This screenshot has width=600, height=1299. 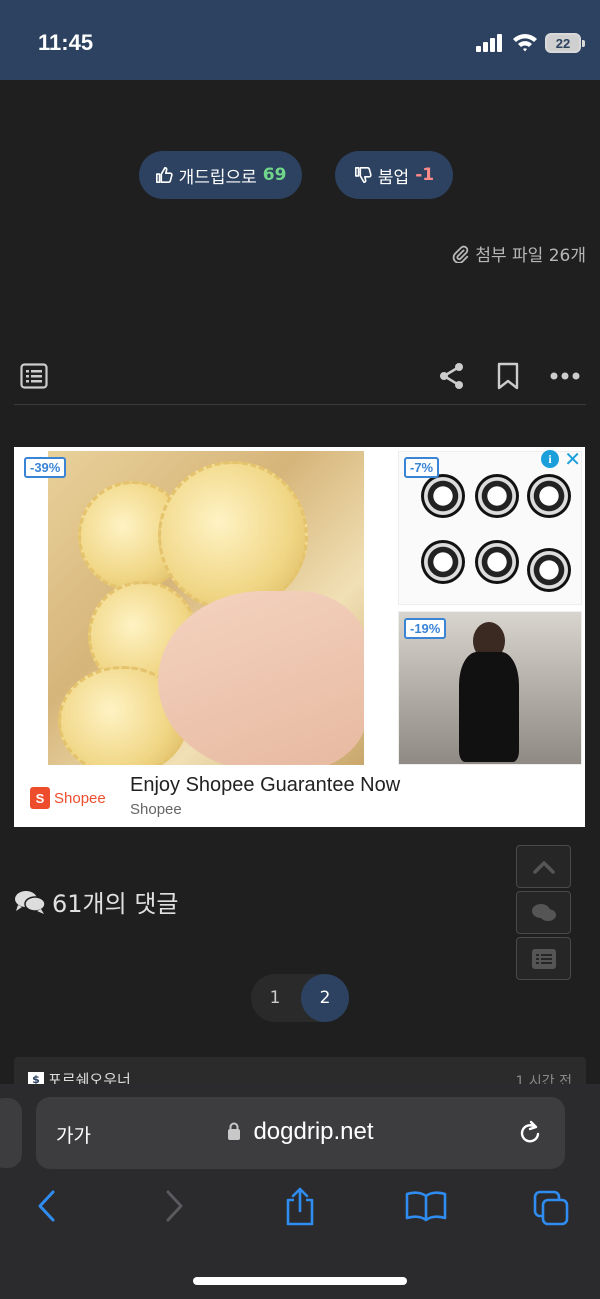 I want to click on comments-header: 61개의 댓글, so click(x=96, y=901).